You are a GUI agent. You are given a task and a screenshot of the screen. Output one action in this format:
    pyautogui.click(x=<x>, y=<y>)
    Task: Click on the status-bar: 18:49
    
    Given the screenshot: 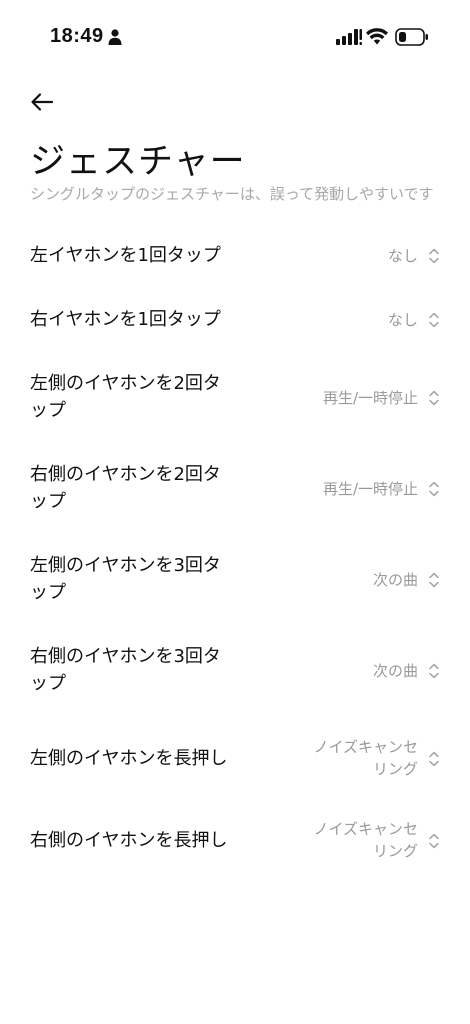 What is the action you would take?
    pyautogui.click(x=235, y=38)
    